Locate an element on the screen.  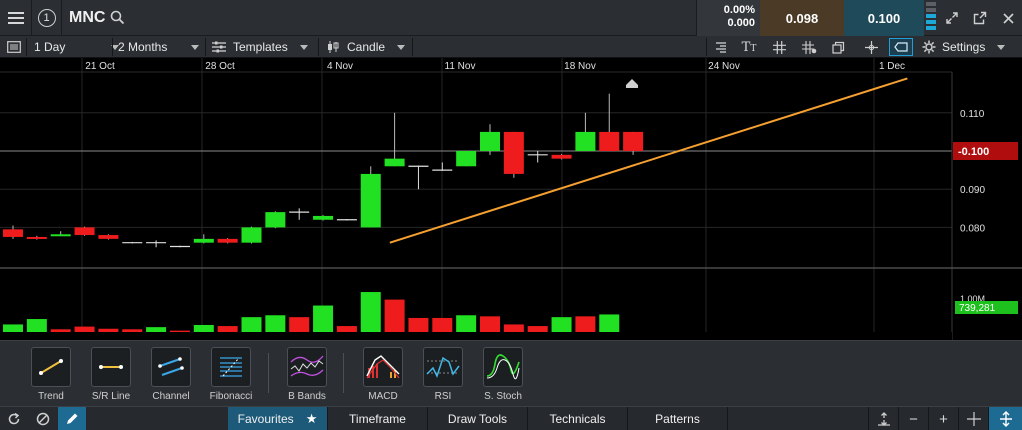
sr-line-icon is located at coordinates (111, 367).